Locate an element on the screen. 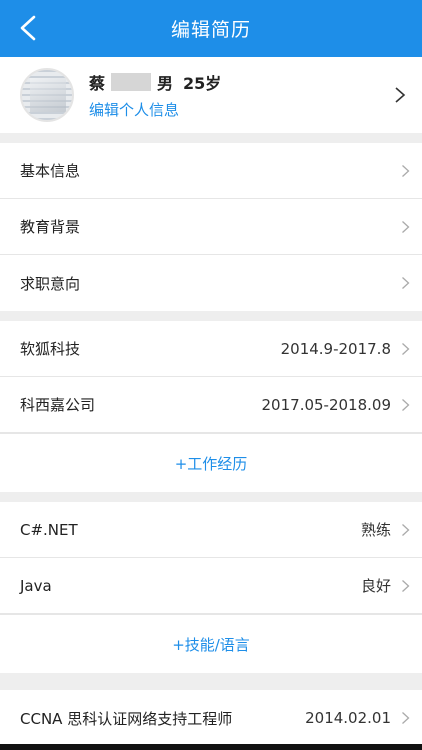 The image size is (422, 750). row-value: 2014.9-2017.8 is located at coordinates (335, 348).